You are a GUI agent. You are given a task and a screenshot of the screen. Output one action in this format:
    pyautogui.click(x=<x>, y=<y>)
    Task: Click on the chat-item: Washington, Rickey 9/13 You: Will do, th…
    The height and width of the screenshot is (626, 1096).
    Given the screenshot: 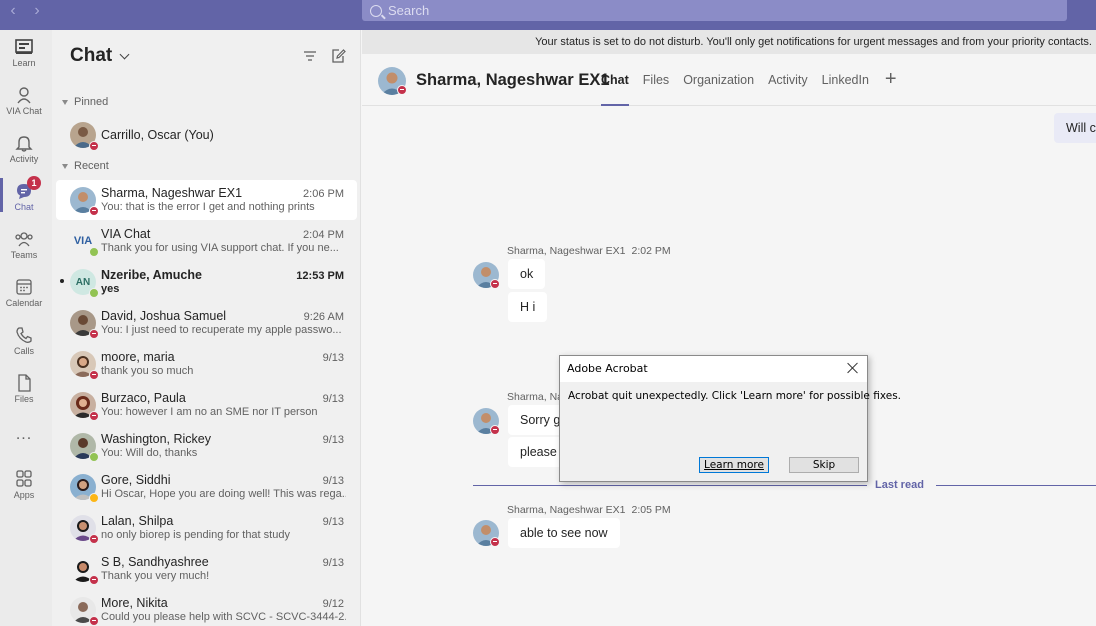 What is the action you would take?
    pyautogui.click(x=206, y=446)
    